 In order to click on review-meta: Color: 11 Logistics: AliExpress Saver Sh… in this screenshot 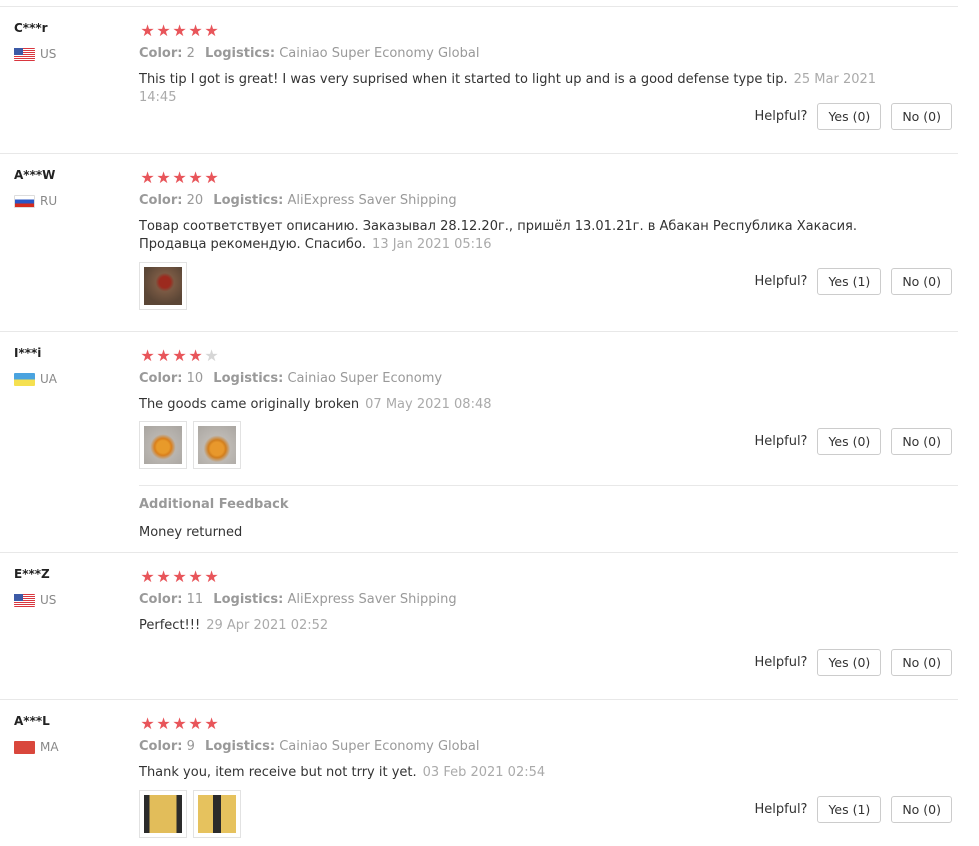, I will do `click(298, 599)`.